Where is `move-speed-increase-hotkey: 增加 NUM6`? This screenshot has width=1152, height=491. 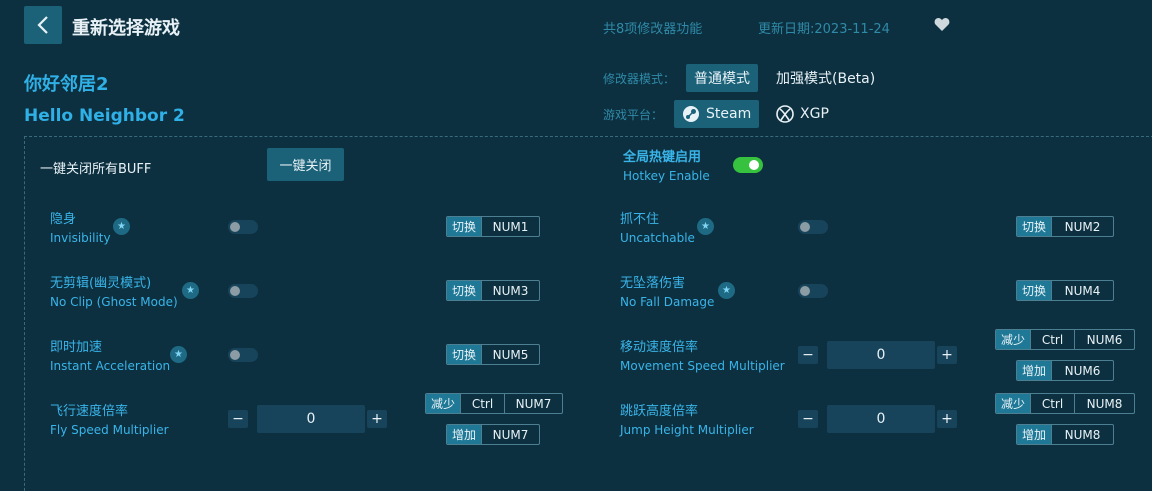
move-speed-increase-hotkey: 增加 NUM6 is located at coordinates (1065, 370).